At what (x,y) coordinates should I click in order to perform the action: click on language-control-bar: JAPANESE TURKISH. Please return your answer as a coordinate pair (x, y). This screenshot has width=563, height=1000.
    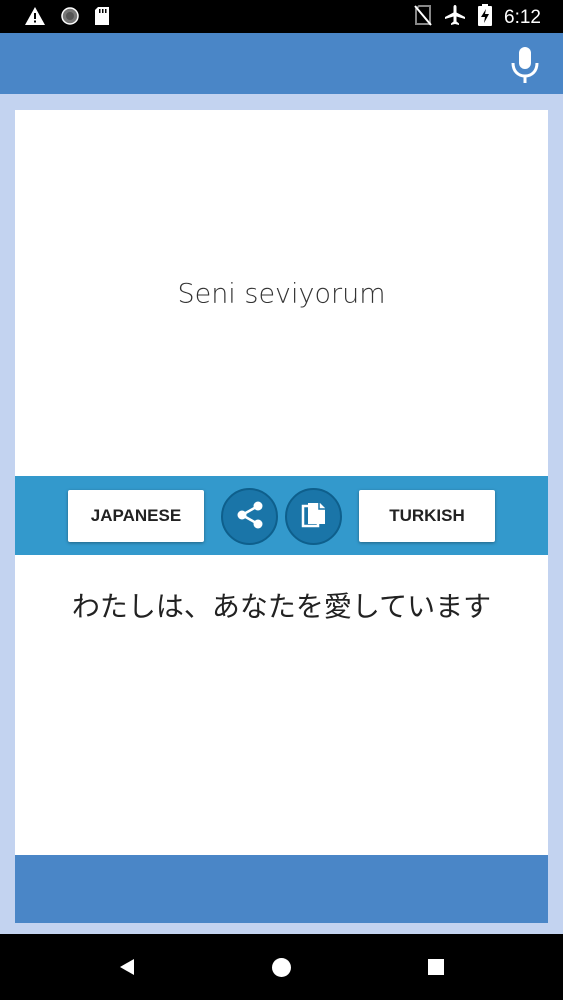
    Looking at the image, I should click on (281, 516).